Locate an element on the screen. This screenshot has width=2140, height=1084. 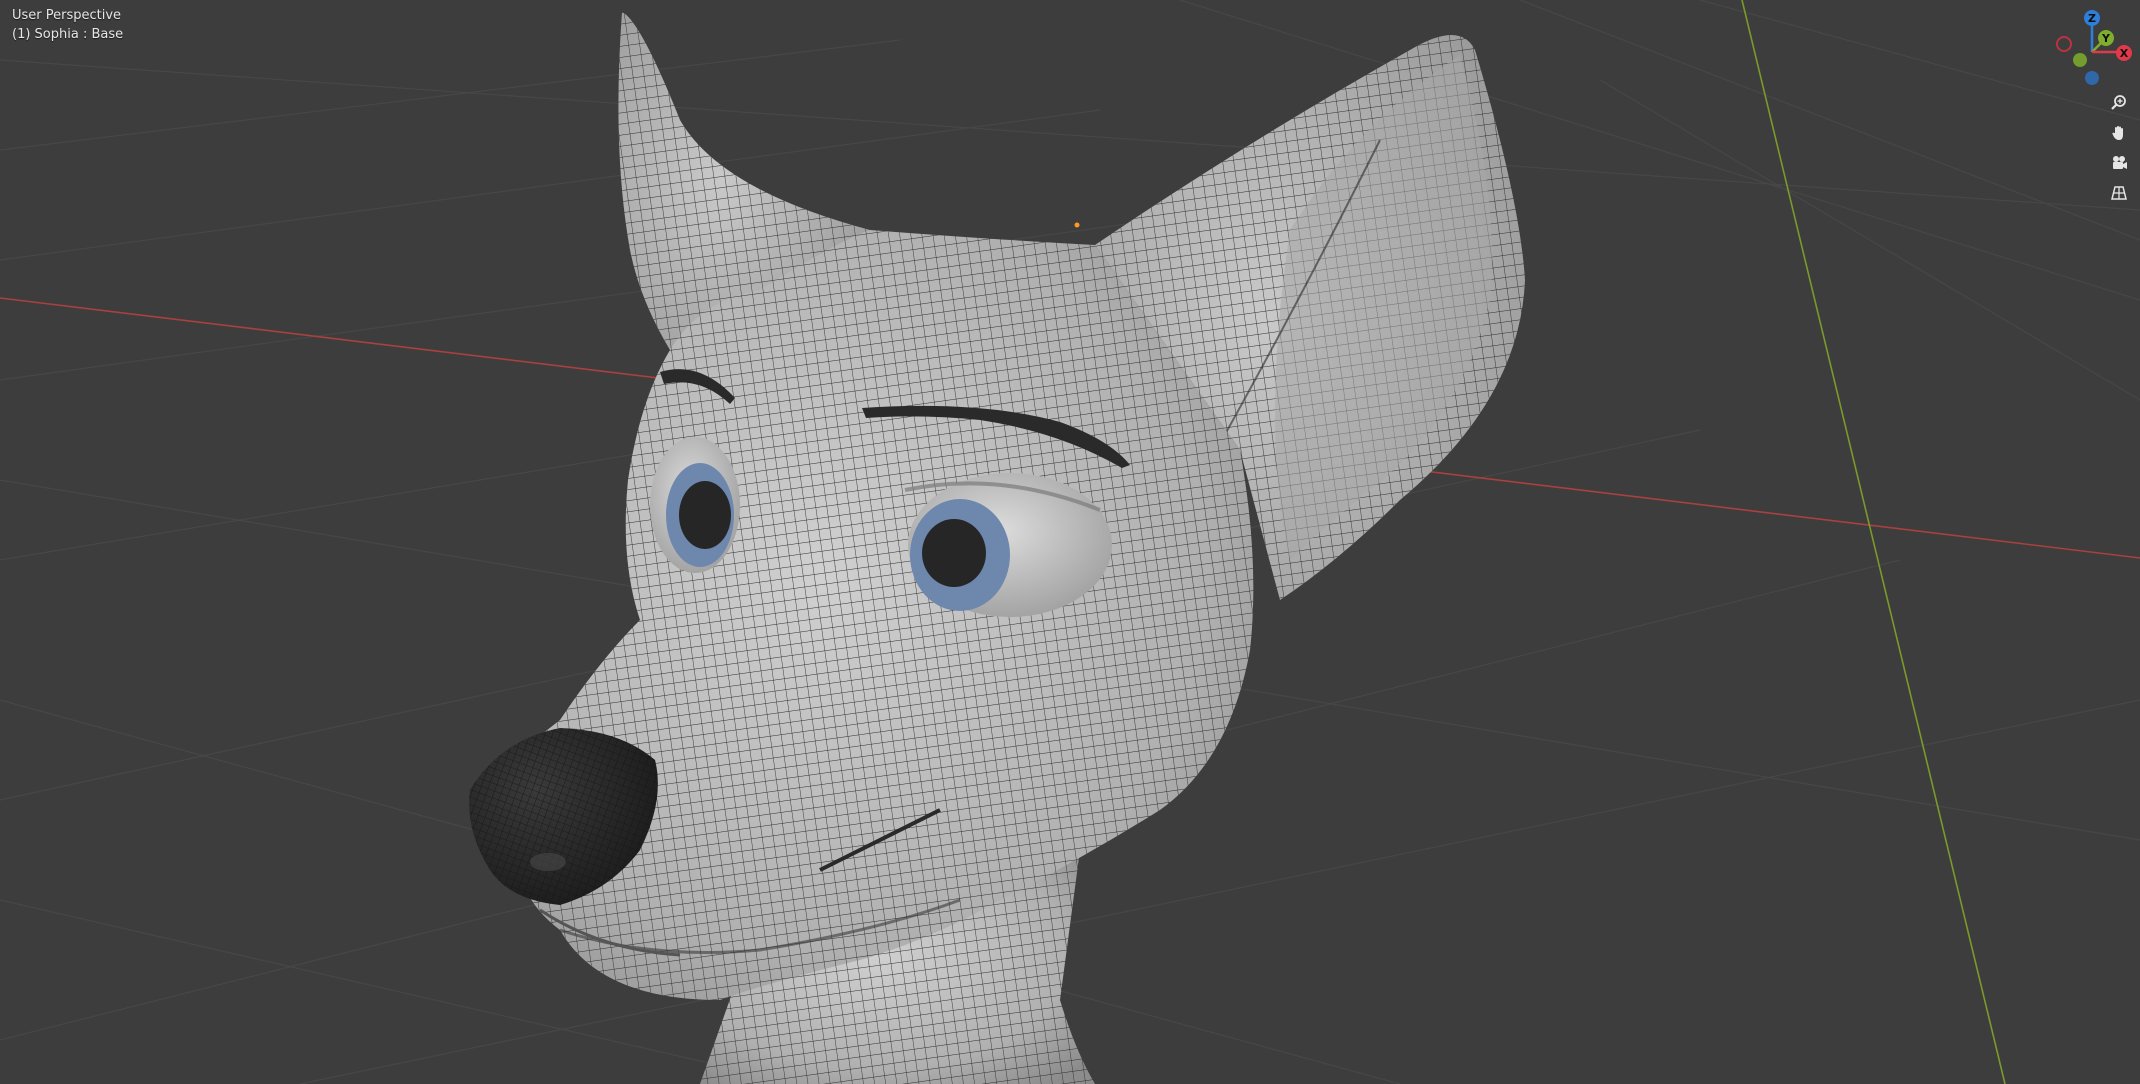
view-name: User Perspective is located at coordinates (67, 15).